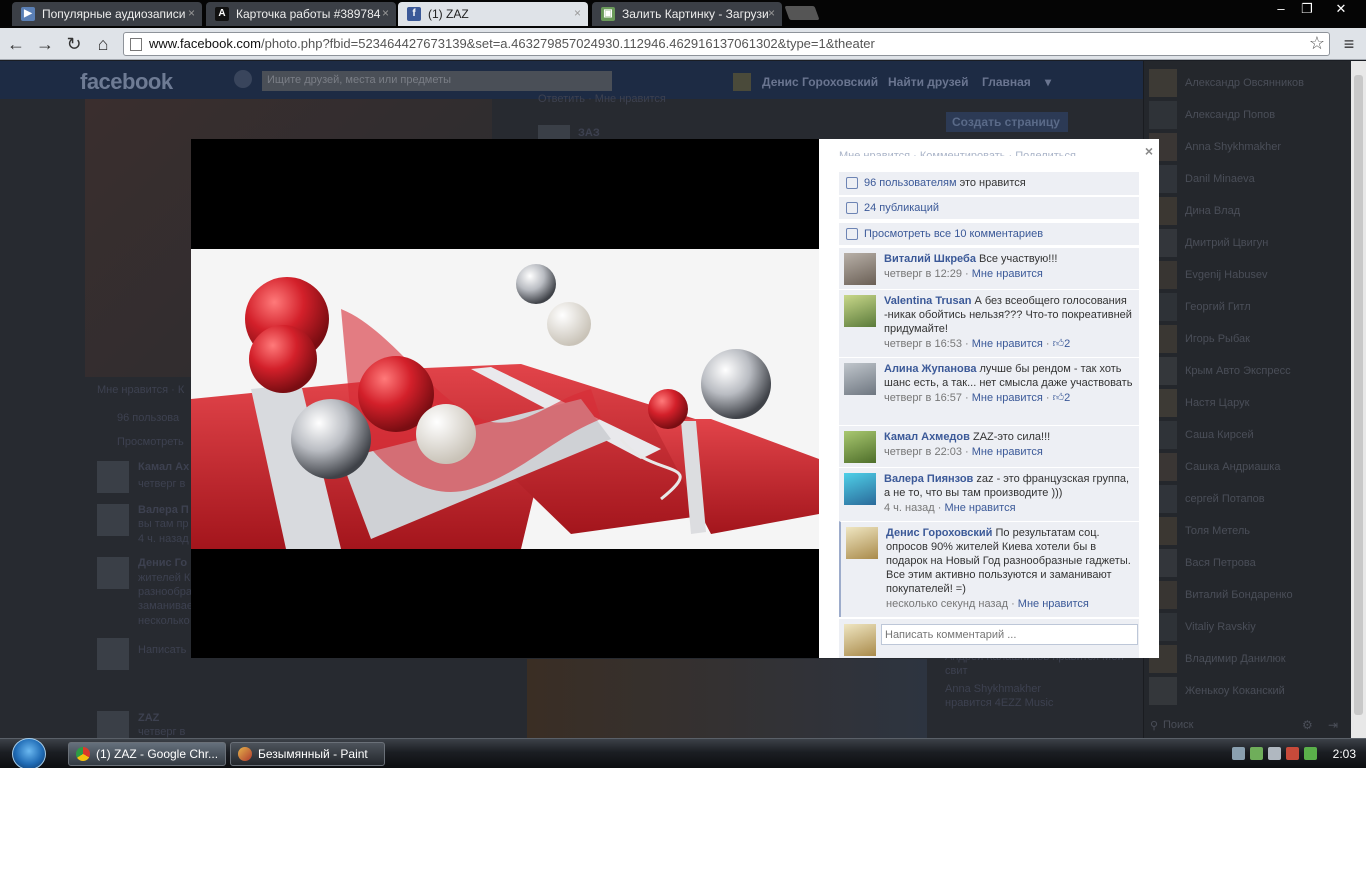 This screenshot has width=1366, height=878. What do you see at coordinates (928, 479) in the screenshot?
I see `comment-author: Валера Пиянзов` at bounding box center [928, 479].